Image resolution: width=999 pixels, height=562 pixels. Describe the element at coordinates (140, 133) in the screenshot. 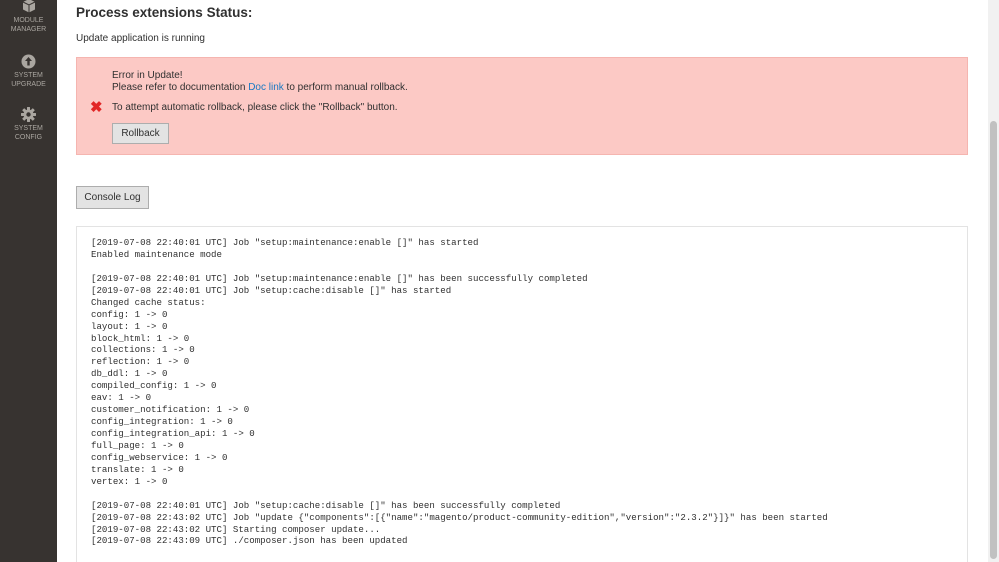

I see `rollback-button: Rollback` at that location.